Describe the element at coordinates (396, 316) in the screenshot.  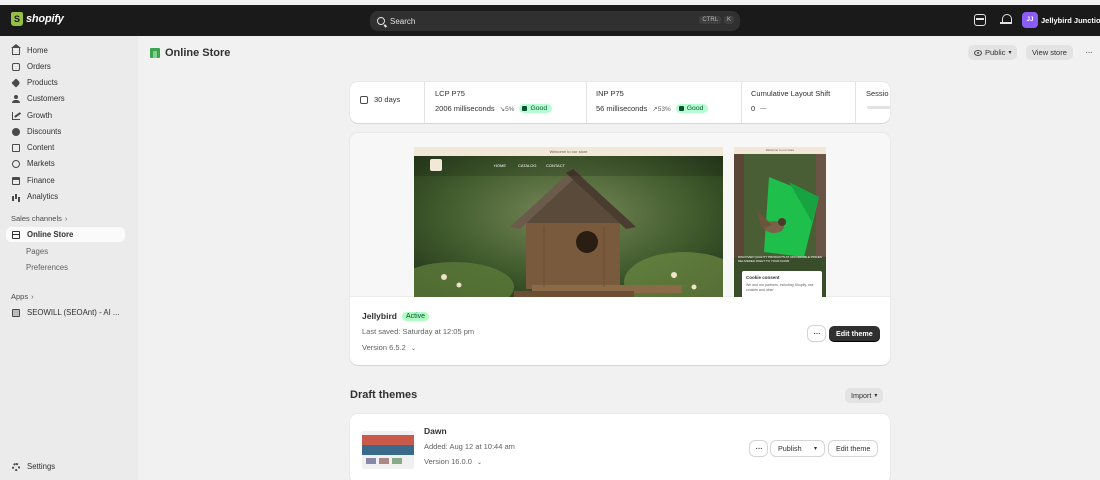
I see `theme-name-row: Jellybird Active` at that location.